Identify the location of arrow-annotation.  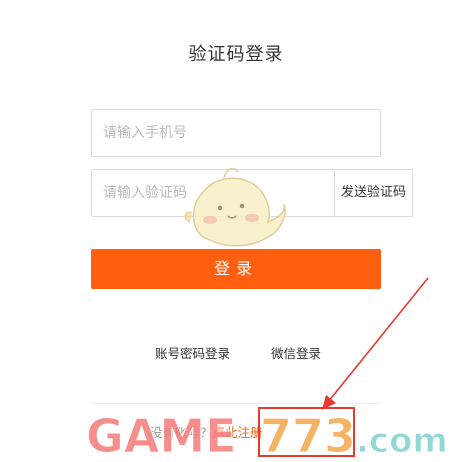
(375, 343).